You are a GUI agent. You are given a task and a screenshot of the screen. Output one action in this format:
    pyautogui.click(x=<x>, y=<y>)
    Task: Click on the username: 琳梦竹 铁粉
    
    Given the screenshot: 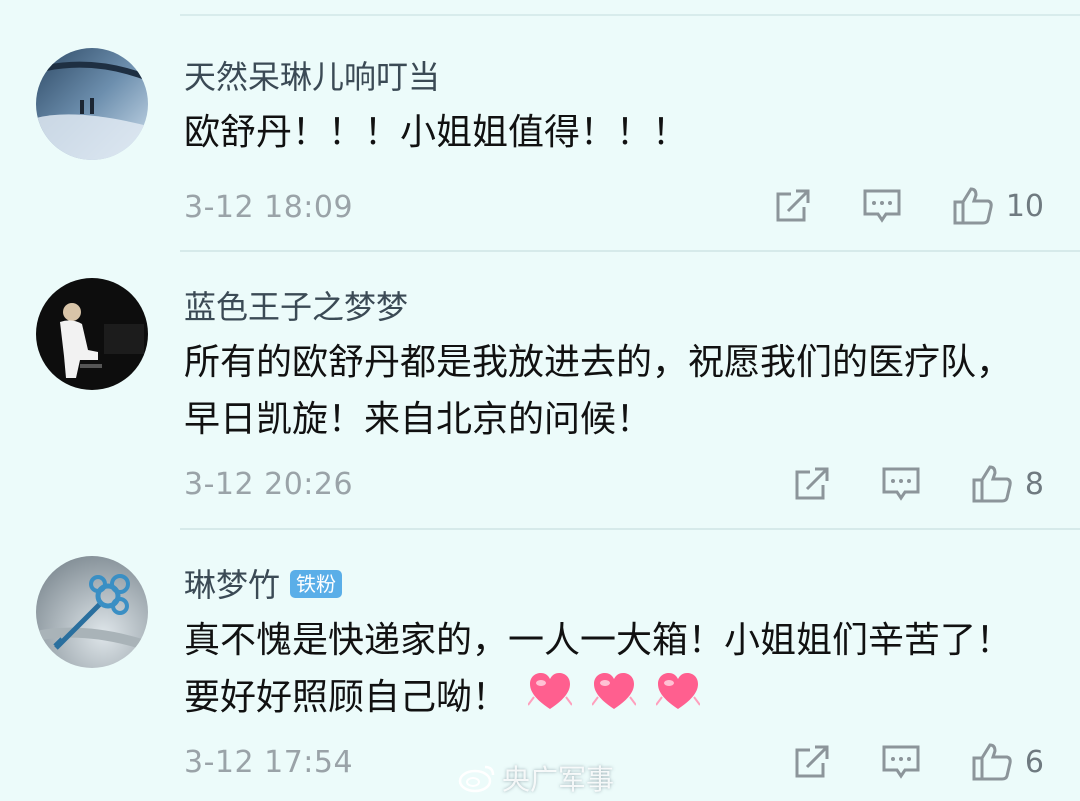 What is the action you would take?
    pyautogui.click(x=263, y=583)
    